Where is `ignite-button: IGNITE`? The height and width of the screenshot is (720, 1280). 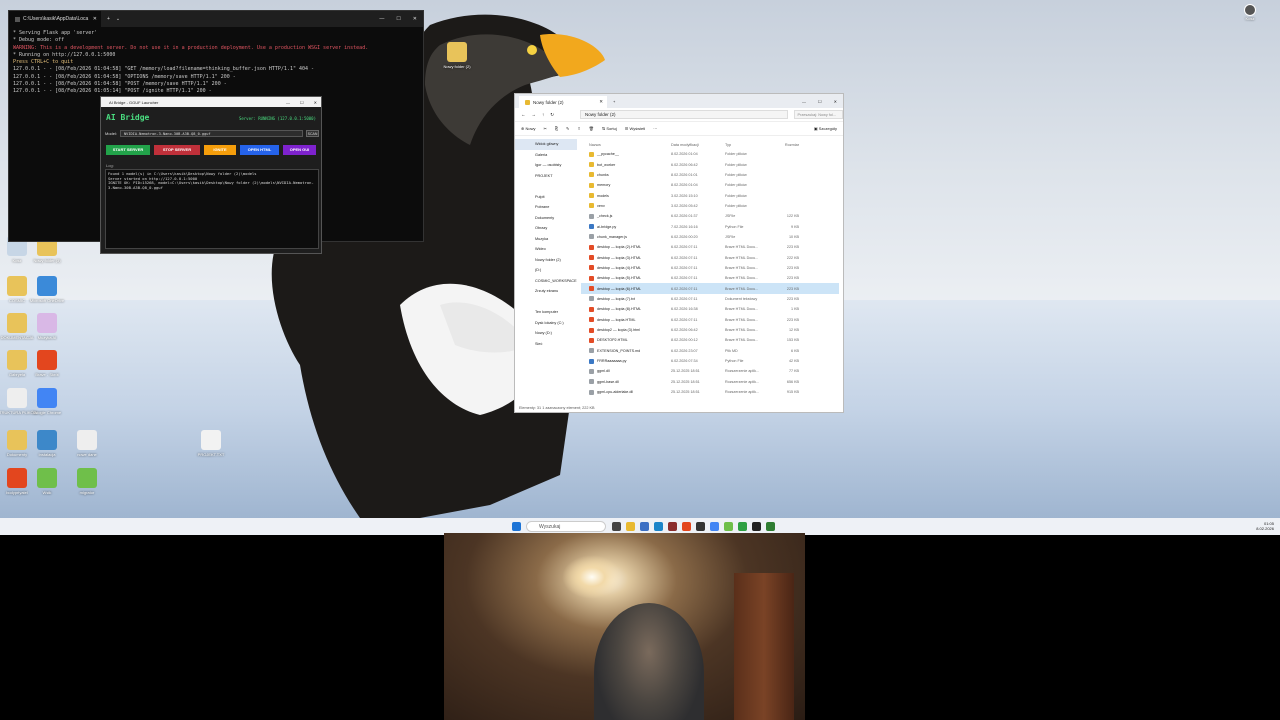 ignite-button: IGNITE is located at coordinates (220, 150).